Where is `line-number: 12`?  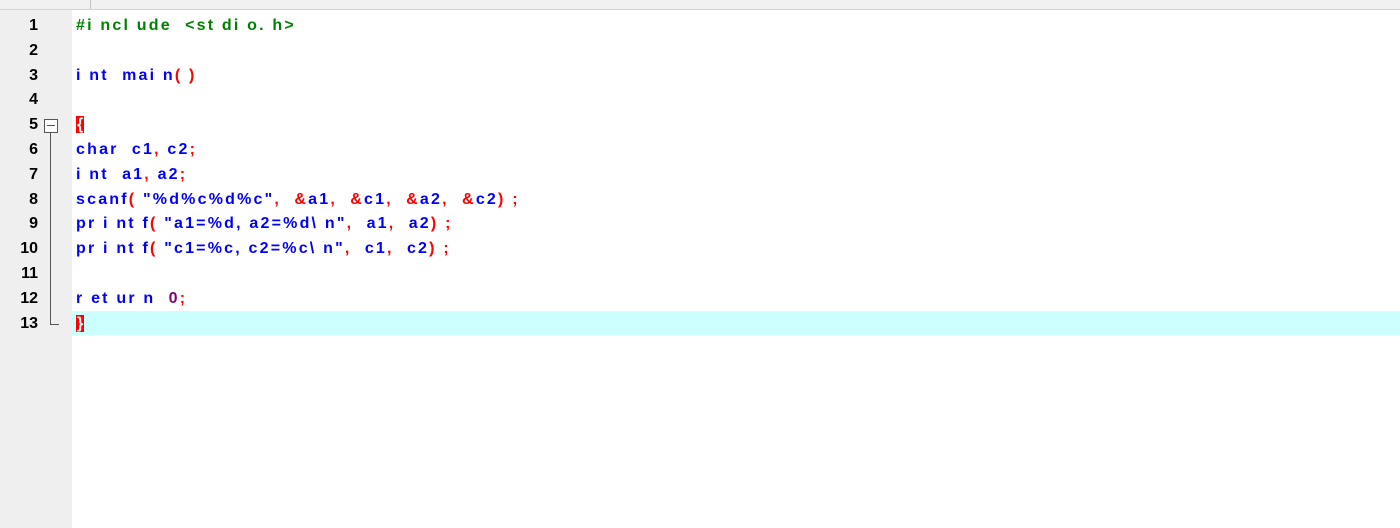
line-number: 12 is located at coordinates (29, 298).